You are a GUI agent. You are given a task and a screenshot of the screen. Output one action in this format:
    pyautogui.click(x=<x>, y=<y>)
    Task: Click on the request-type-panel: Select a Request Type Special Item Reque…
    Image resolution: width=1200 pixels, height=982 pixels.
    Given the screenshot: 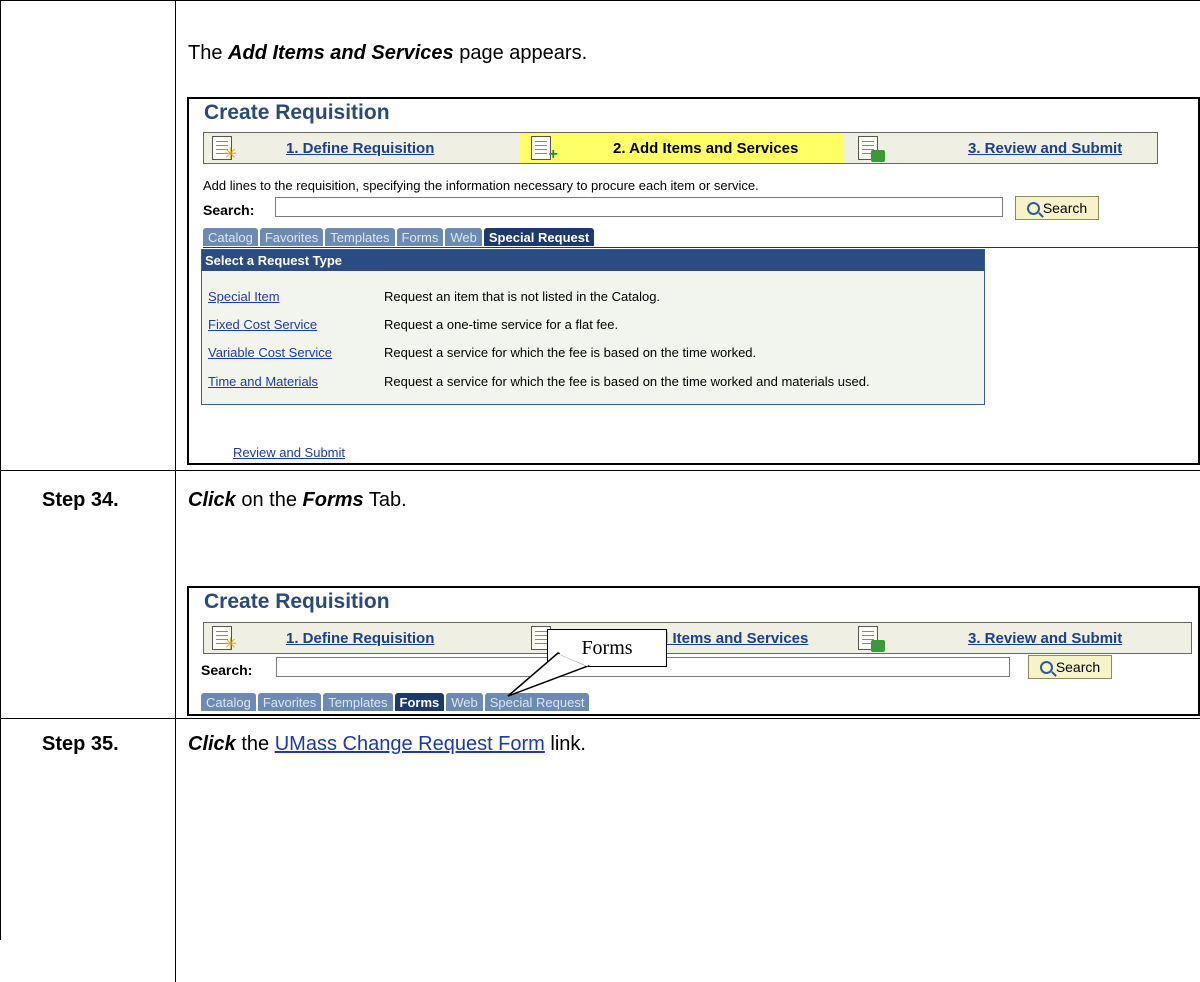 What is the action you would take?
    pyautogui.click(x=593, y=327)
    